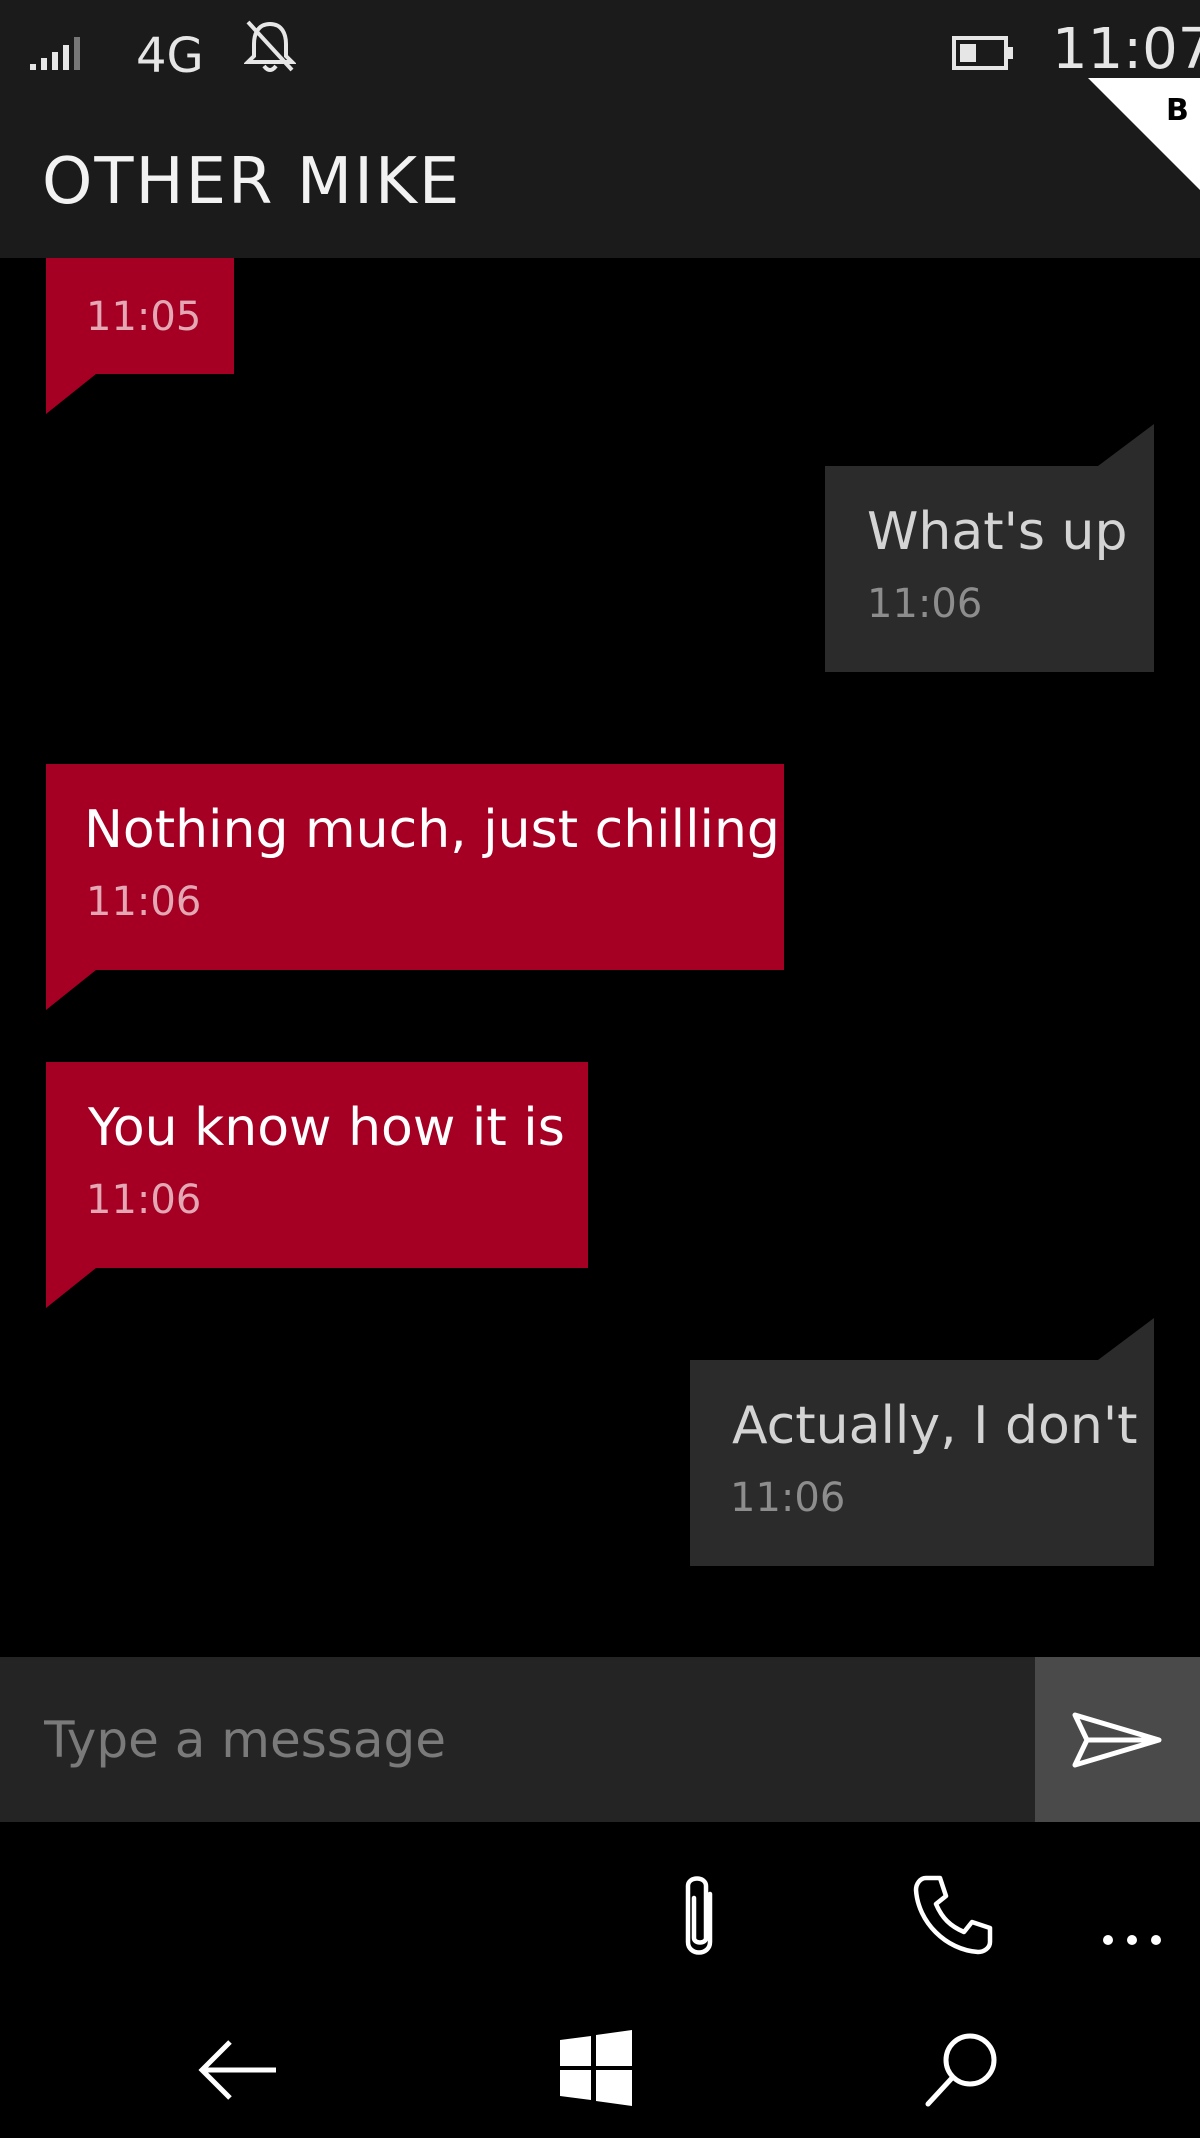 This screenshot has height=2138, width=1200. Describe the element at coordinates (600, 178) in the screenshot. I see `conversation-header: OTHER MIKE` at that location.